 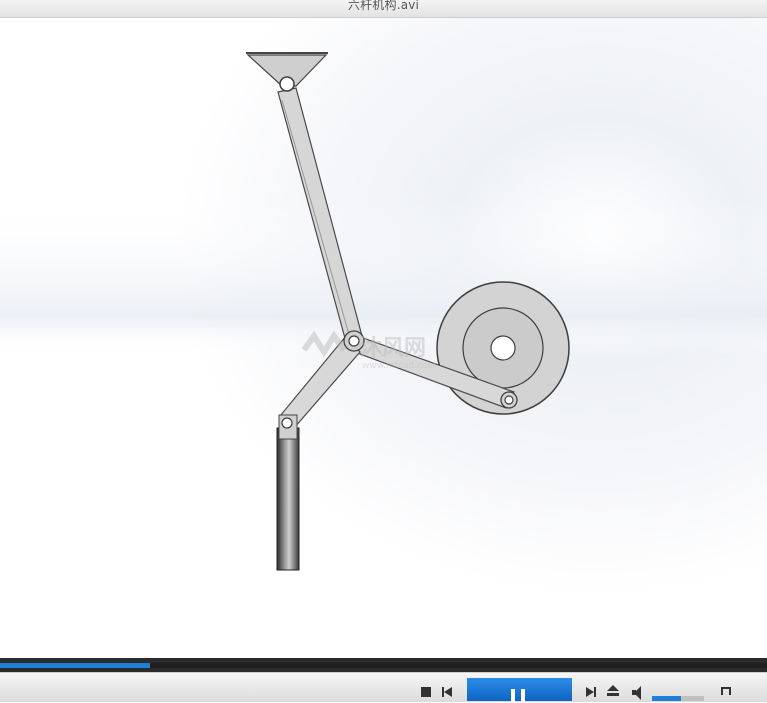 I want to click on joint-slider-pin, so click(x=287, y=423).